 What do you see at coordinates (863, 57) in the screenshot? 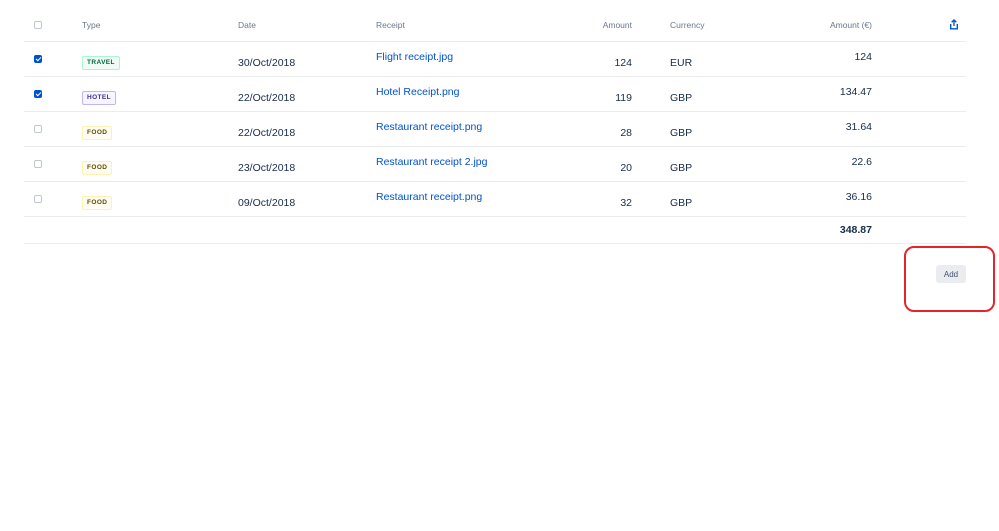
I see `amount-eur-cell: 124` at bounding box center [863, 57].